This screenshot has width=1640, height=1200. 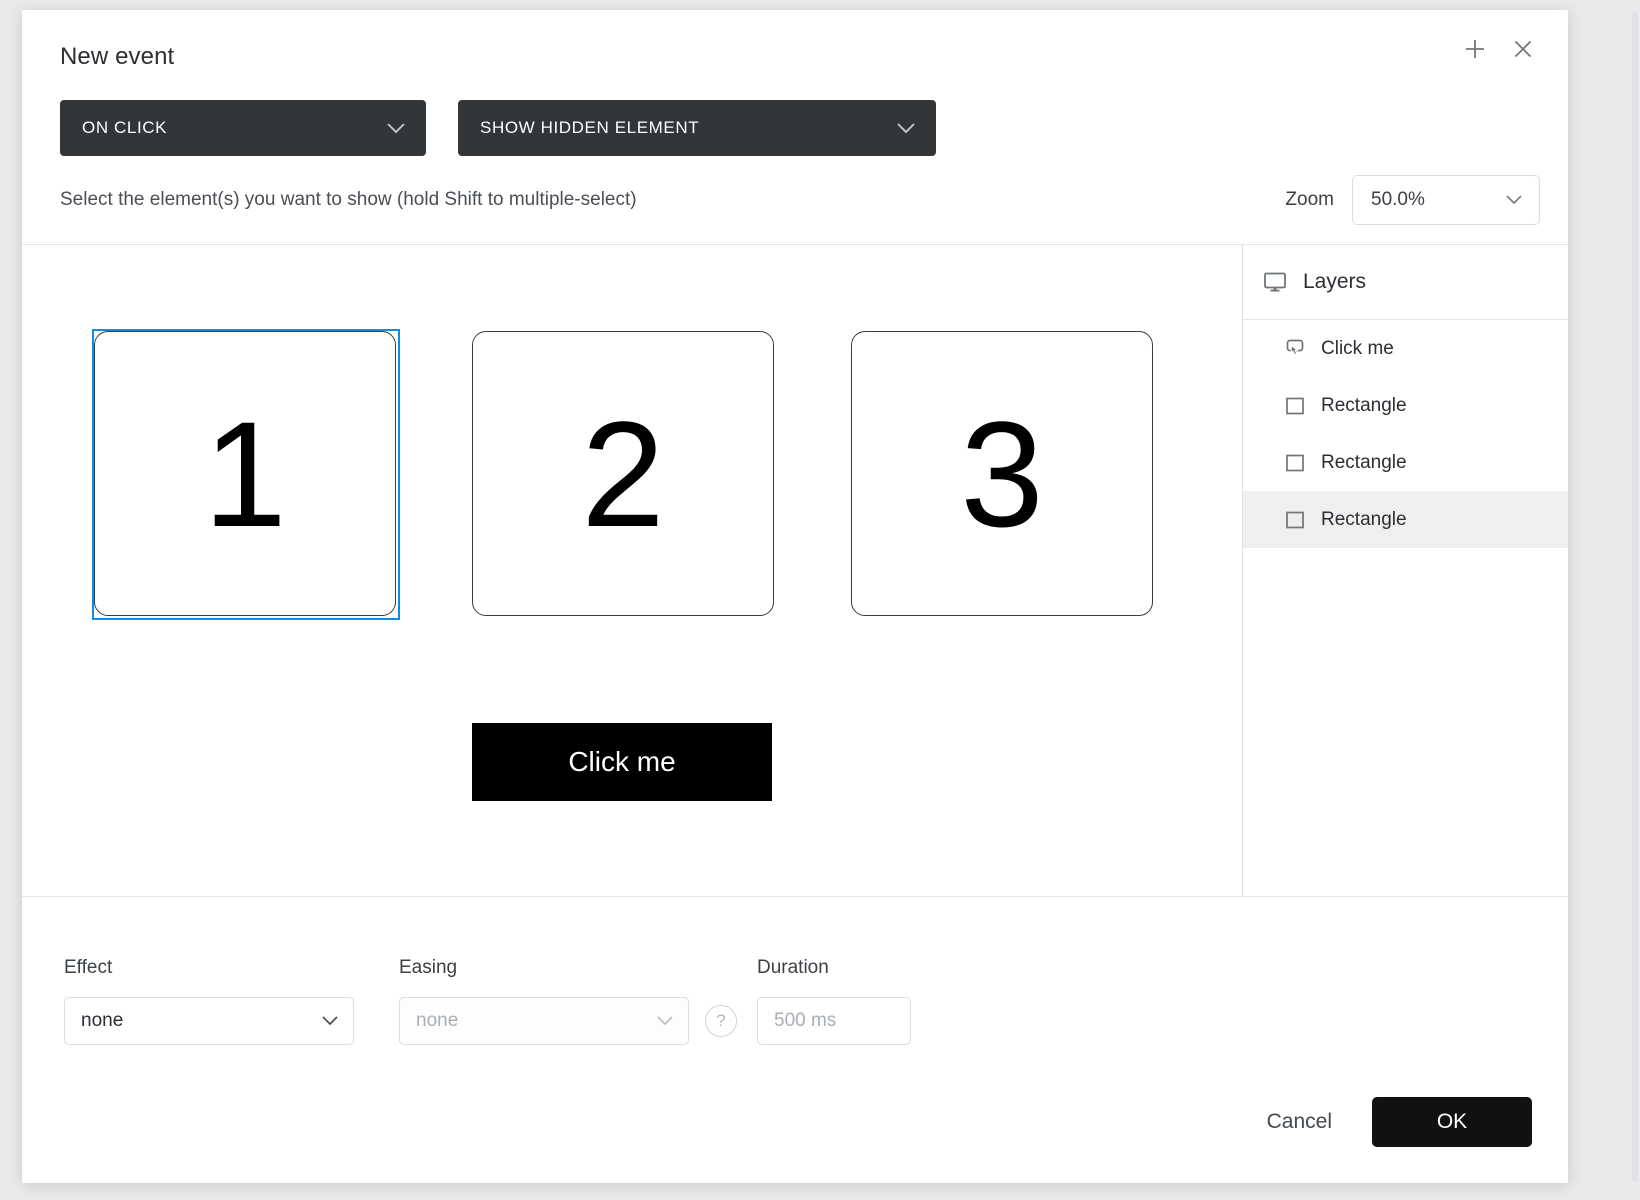 I want to click on duration-input: 500 ms, so click(x=834, y=1021).